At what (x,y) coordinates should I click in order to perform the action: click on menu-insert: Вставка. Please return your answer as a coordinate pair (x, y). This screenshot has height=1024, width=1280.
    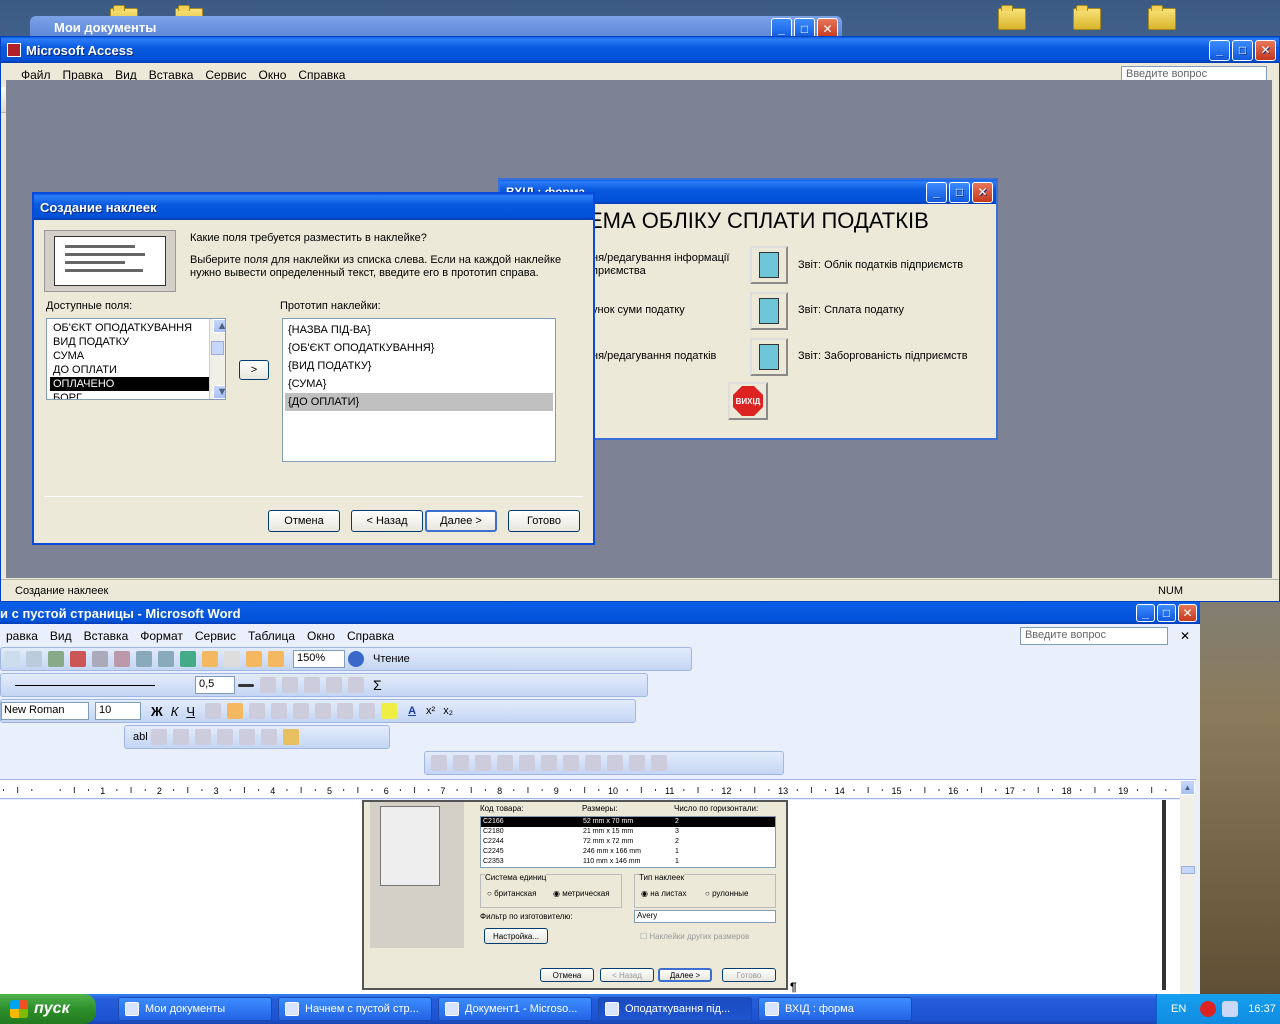
    Looking at the image, I should click on (106, 636).